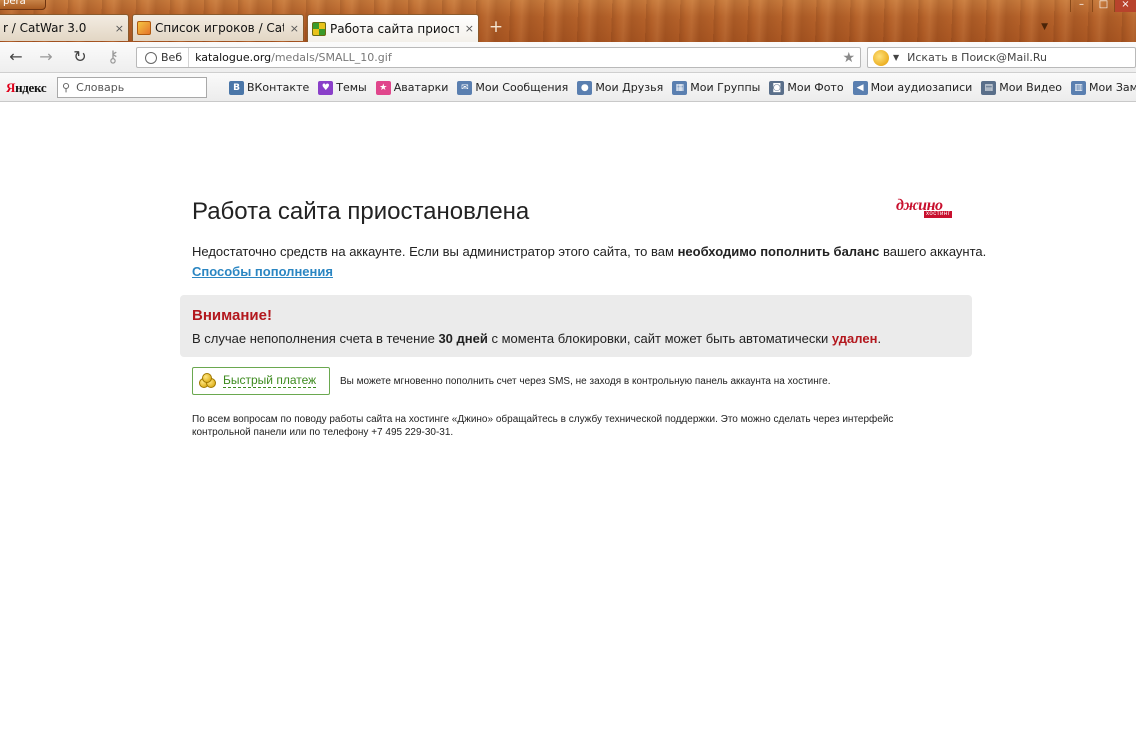 The image size is (1136, 734). What do you see at coordinates (498, 57) in the screenshot?
I see `address-bar: Веб katalogue.org/medals/SMALL_10.gif ★` at bounding box center [498, 57].